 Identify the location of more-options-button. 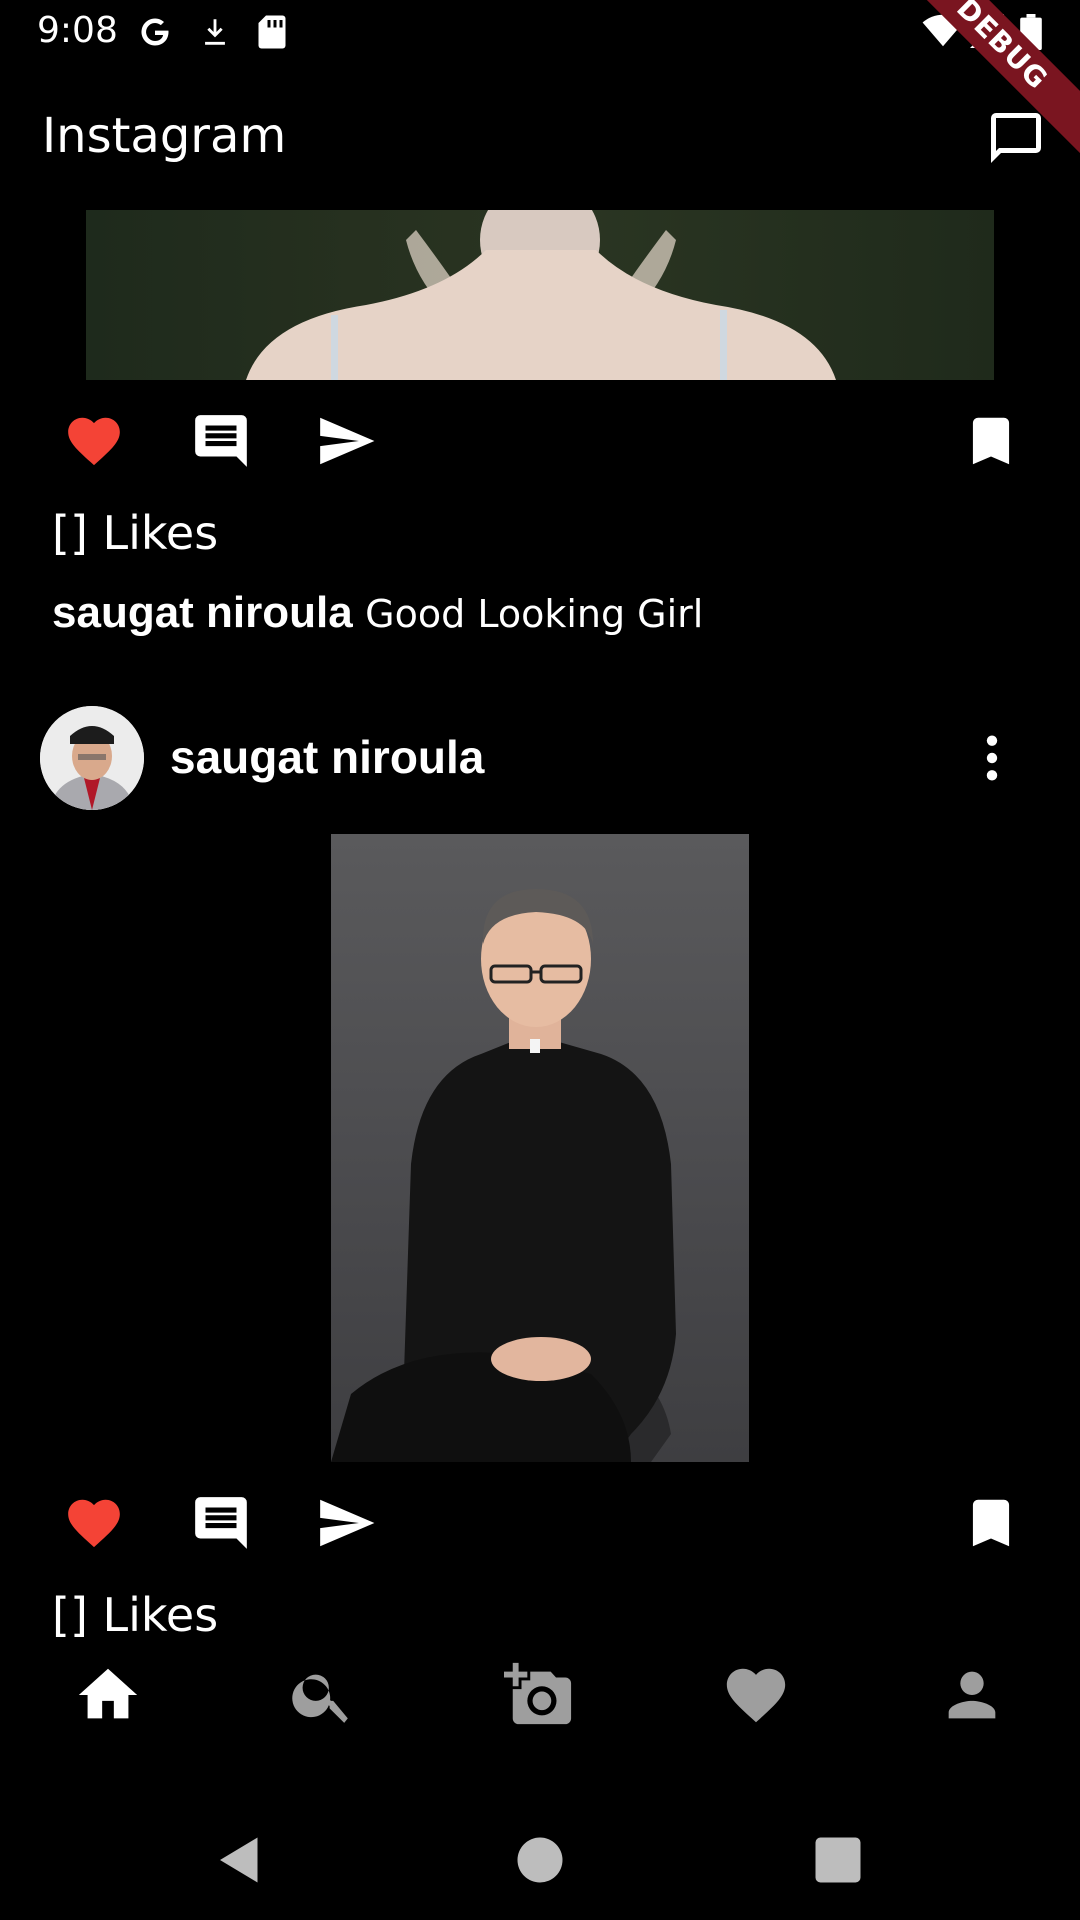
(992, 758).